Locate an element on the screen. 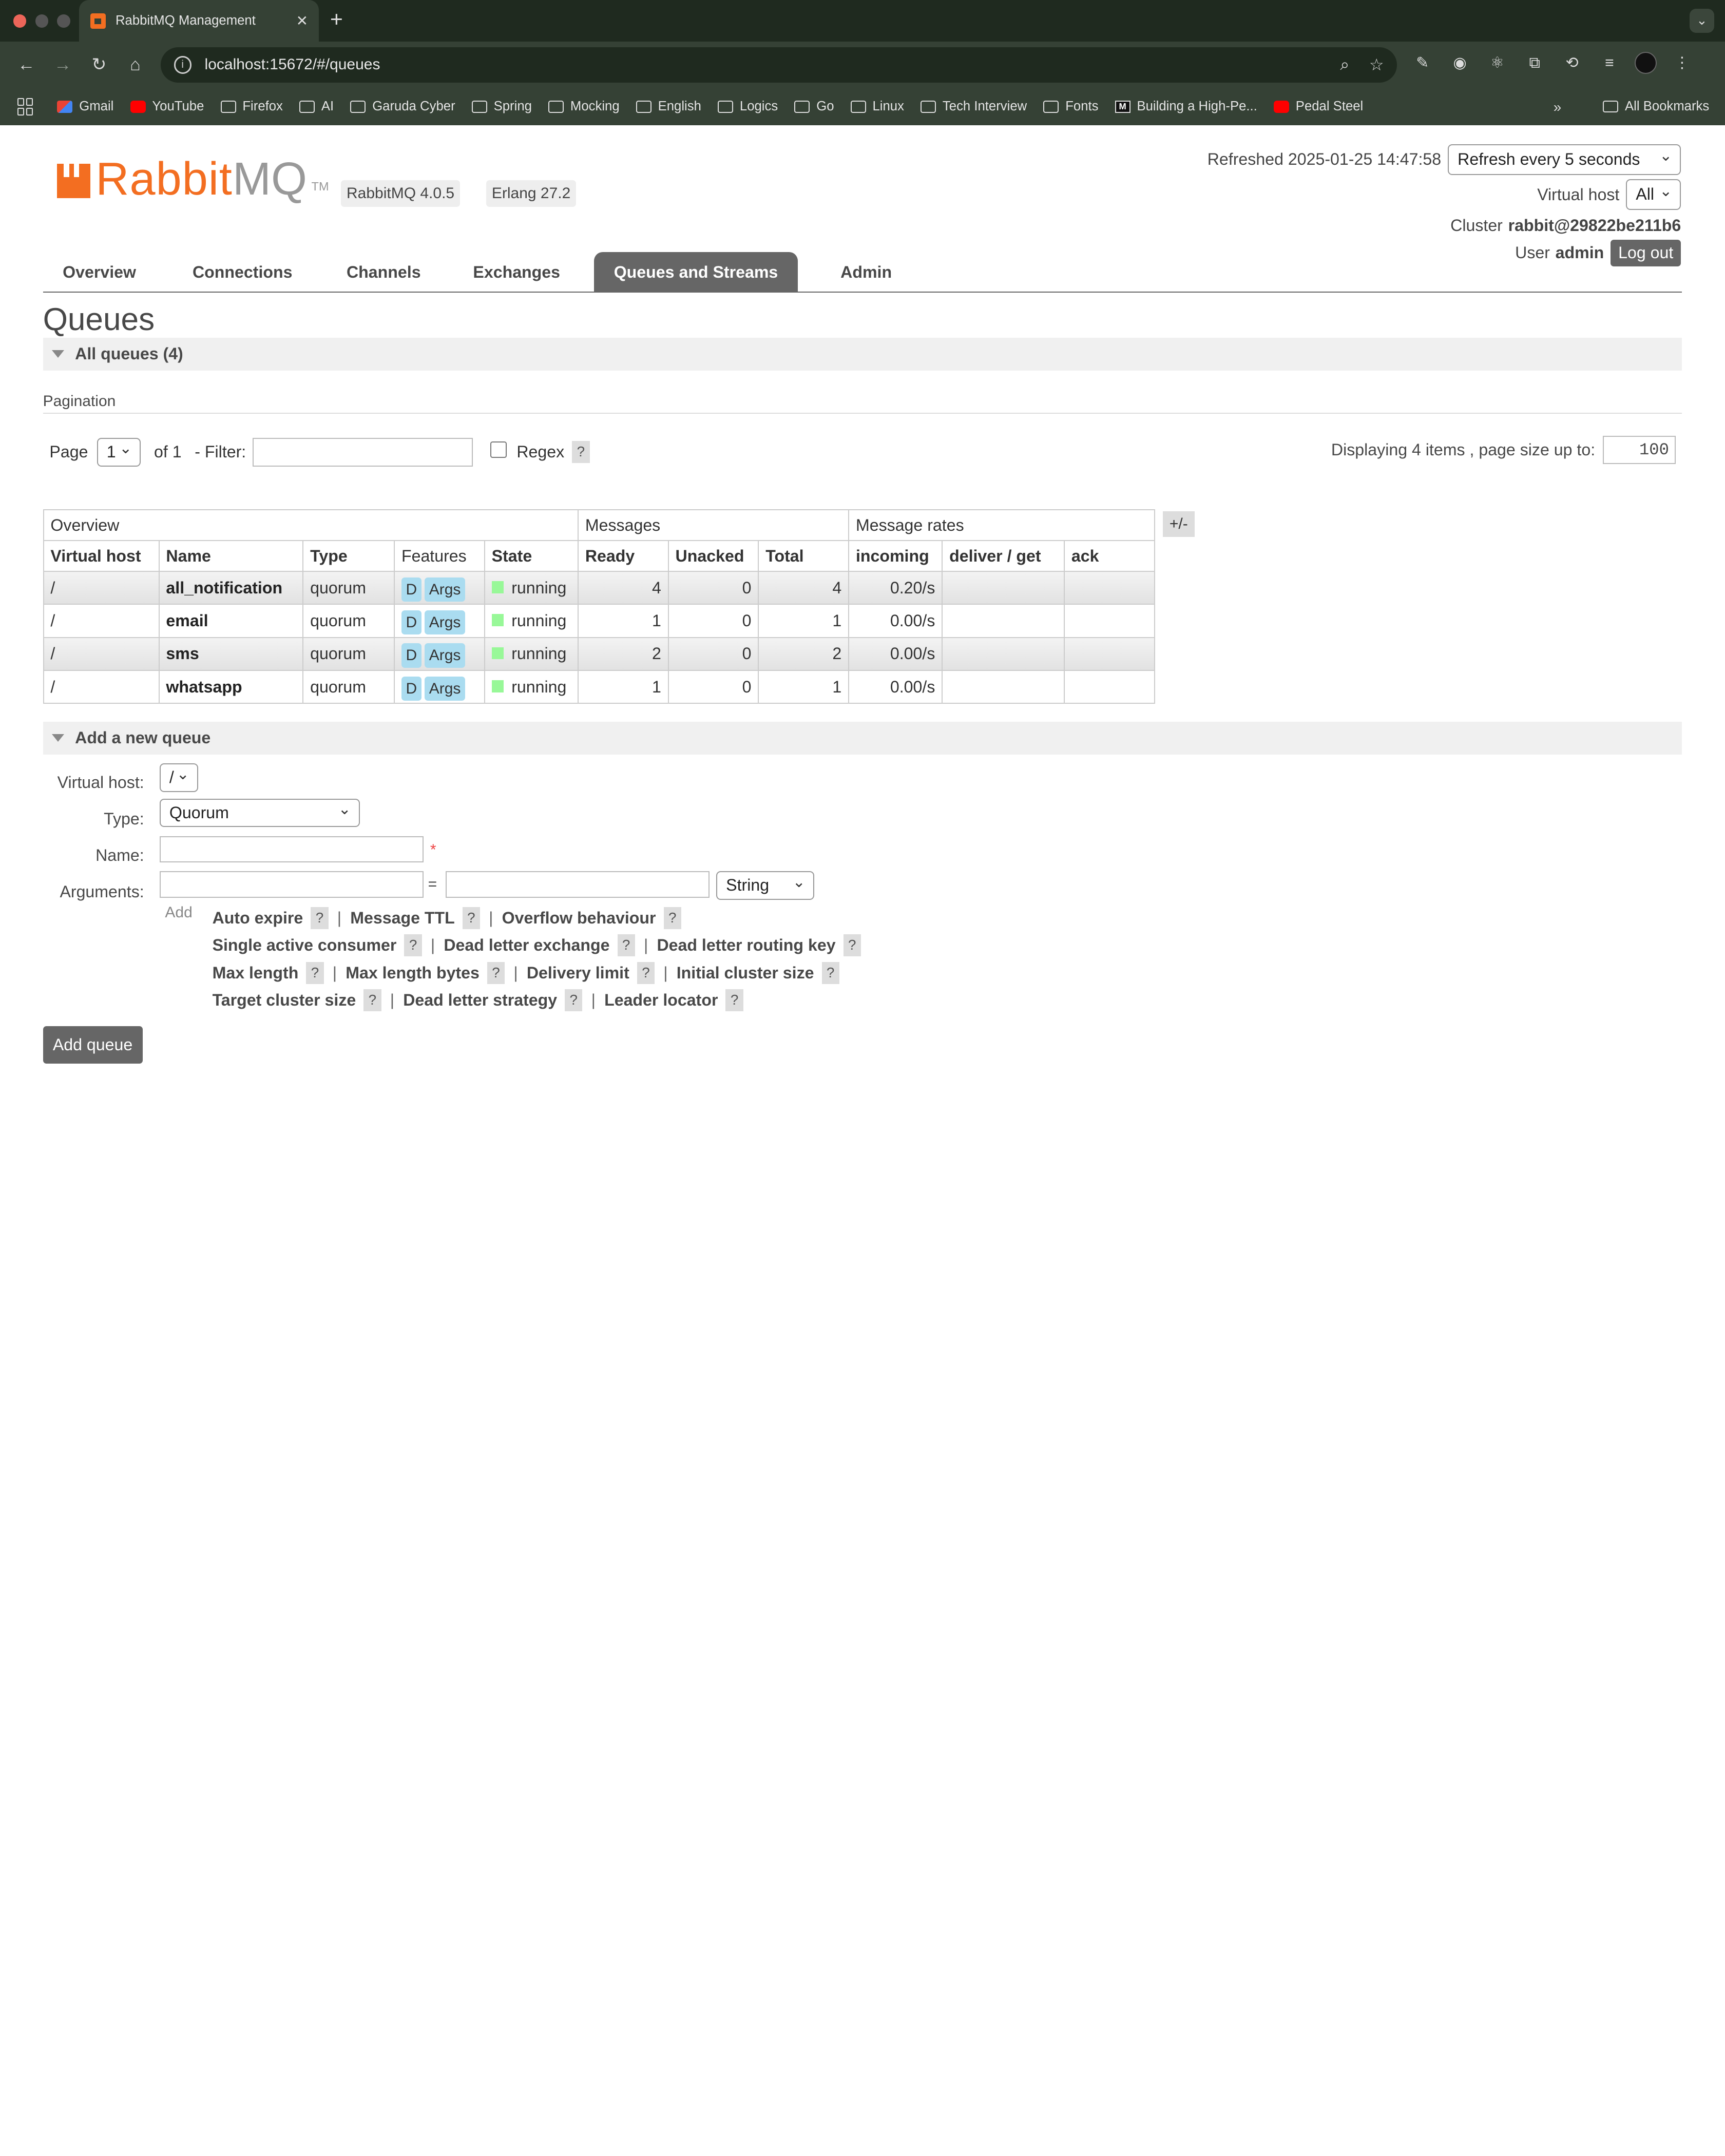 The image size is (1725, 2156). apps-grid-icon is located at coordinates (26, 107).